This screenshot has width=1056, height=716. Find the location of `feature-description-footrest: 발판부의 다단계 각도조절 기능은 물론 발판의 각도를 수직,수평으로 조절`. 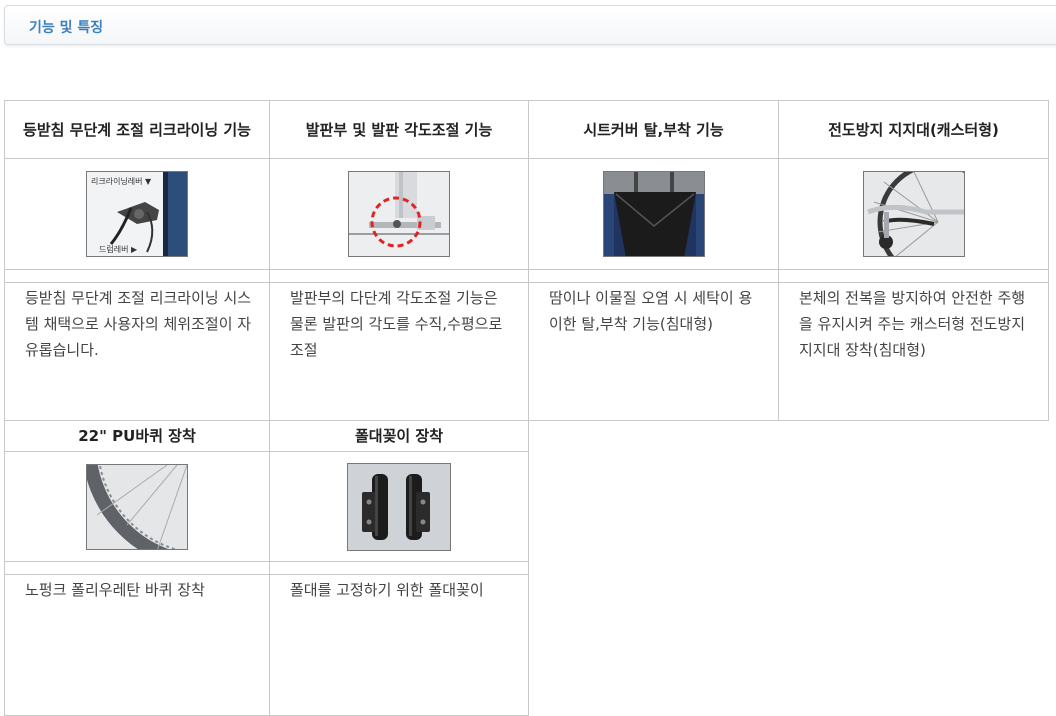

feature-description-footrest: 발판부의 다단계 각도조절 기능은 물론 발판의 각도를 수직,수평으로 조절 is located at coordinates (399, 351).